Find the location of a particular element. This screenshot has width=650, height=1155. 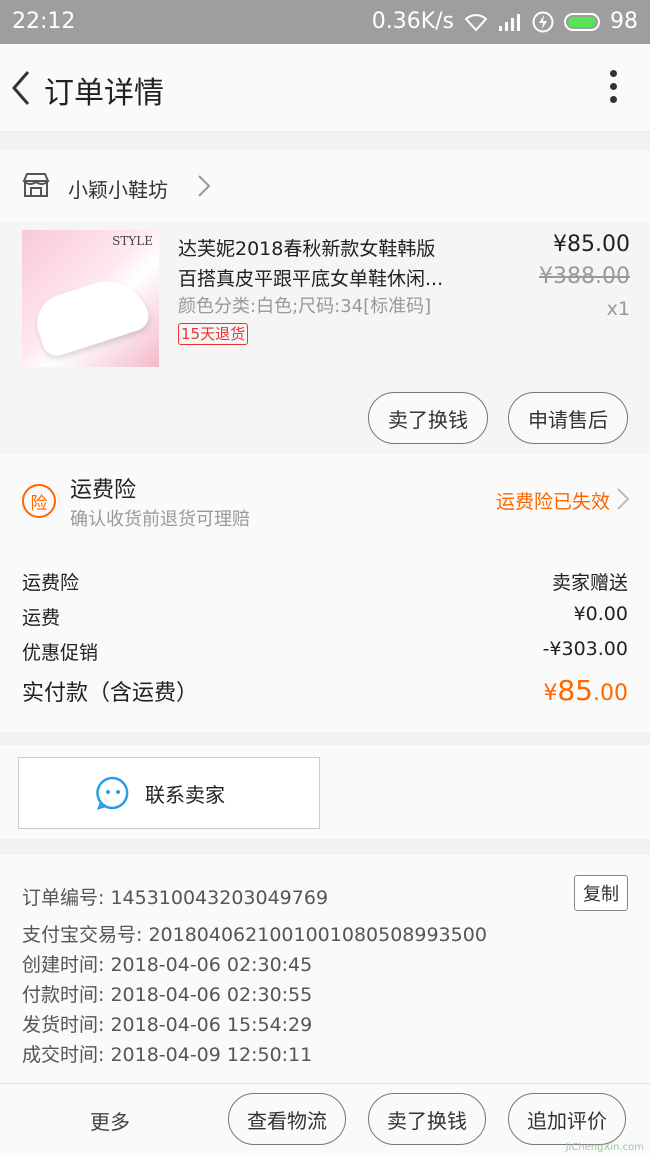

created-time: 创建时间: 2018-04-06 02:30:45 is located at coordinates (167, 965).